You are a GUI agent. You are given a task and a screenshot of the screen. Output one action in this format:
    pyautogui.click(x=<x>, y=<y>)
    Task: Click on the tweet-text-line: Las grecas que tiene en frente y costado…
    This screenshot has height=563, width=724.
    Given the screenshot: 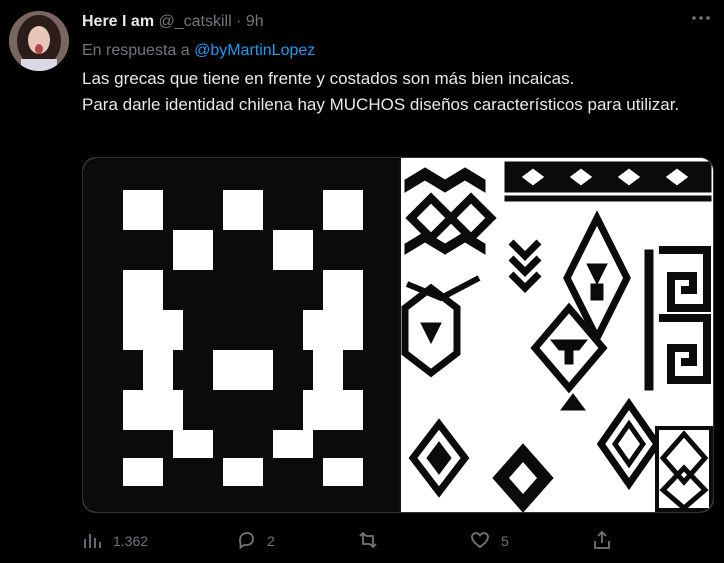 What is the action you would take?
    pyautogui.click(x=328, y=78)
    